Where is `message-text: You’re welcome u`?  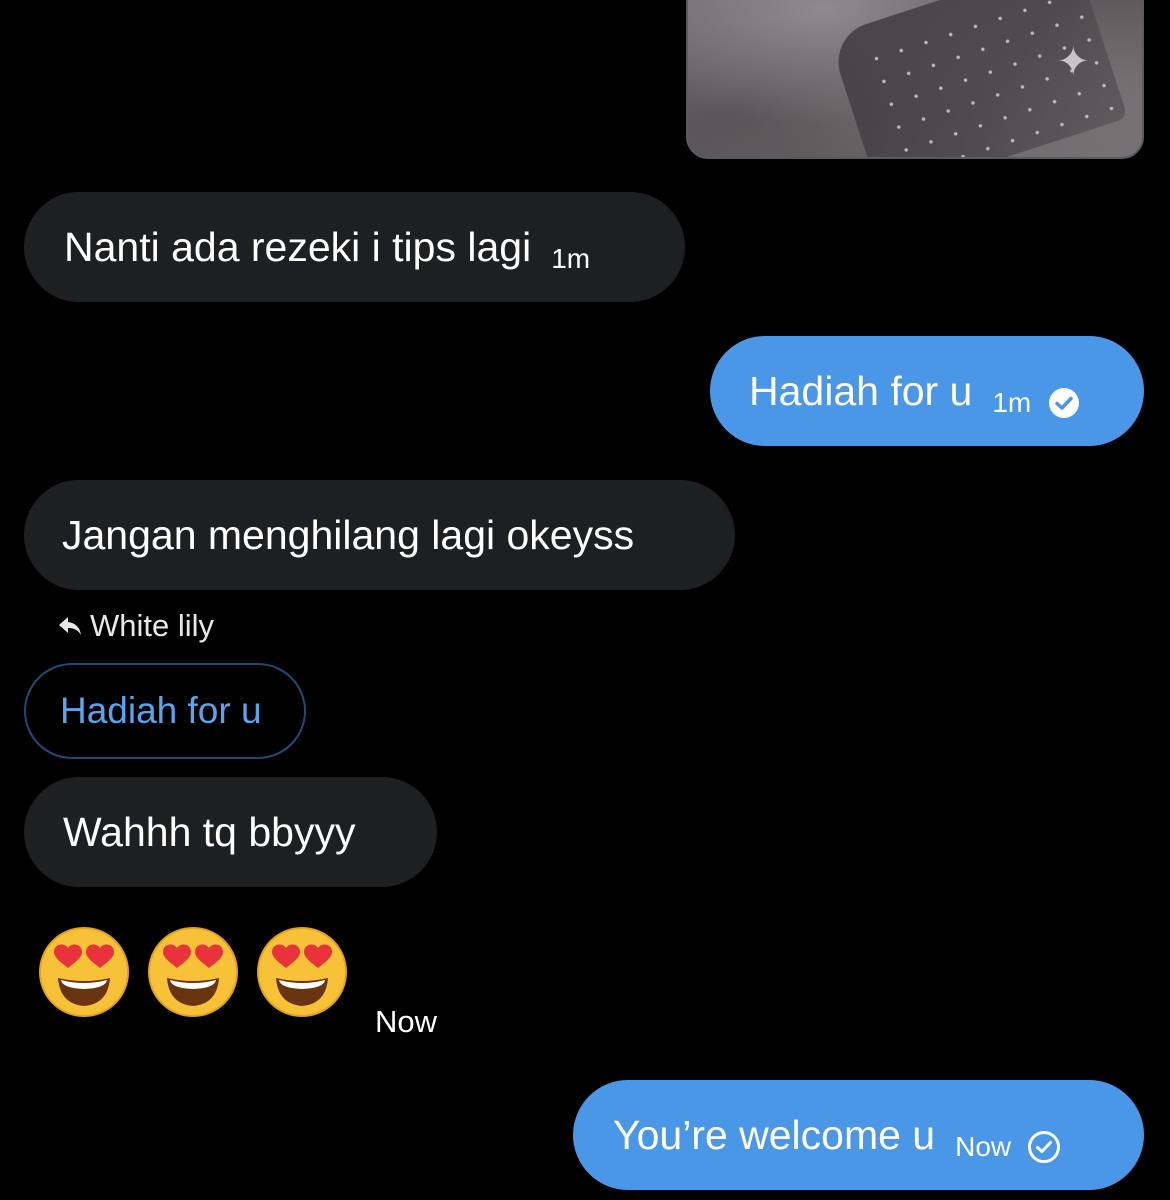
message-text: You’re welcome u is located at coordinates (774, 1134).